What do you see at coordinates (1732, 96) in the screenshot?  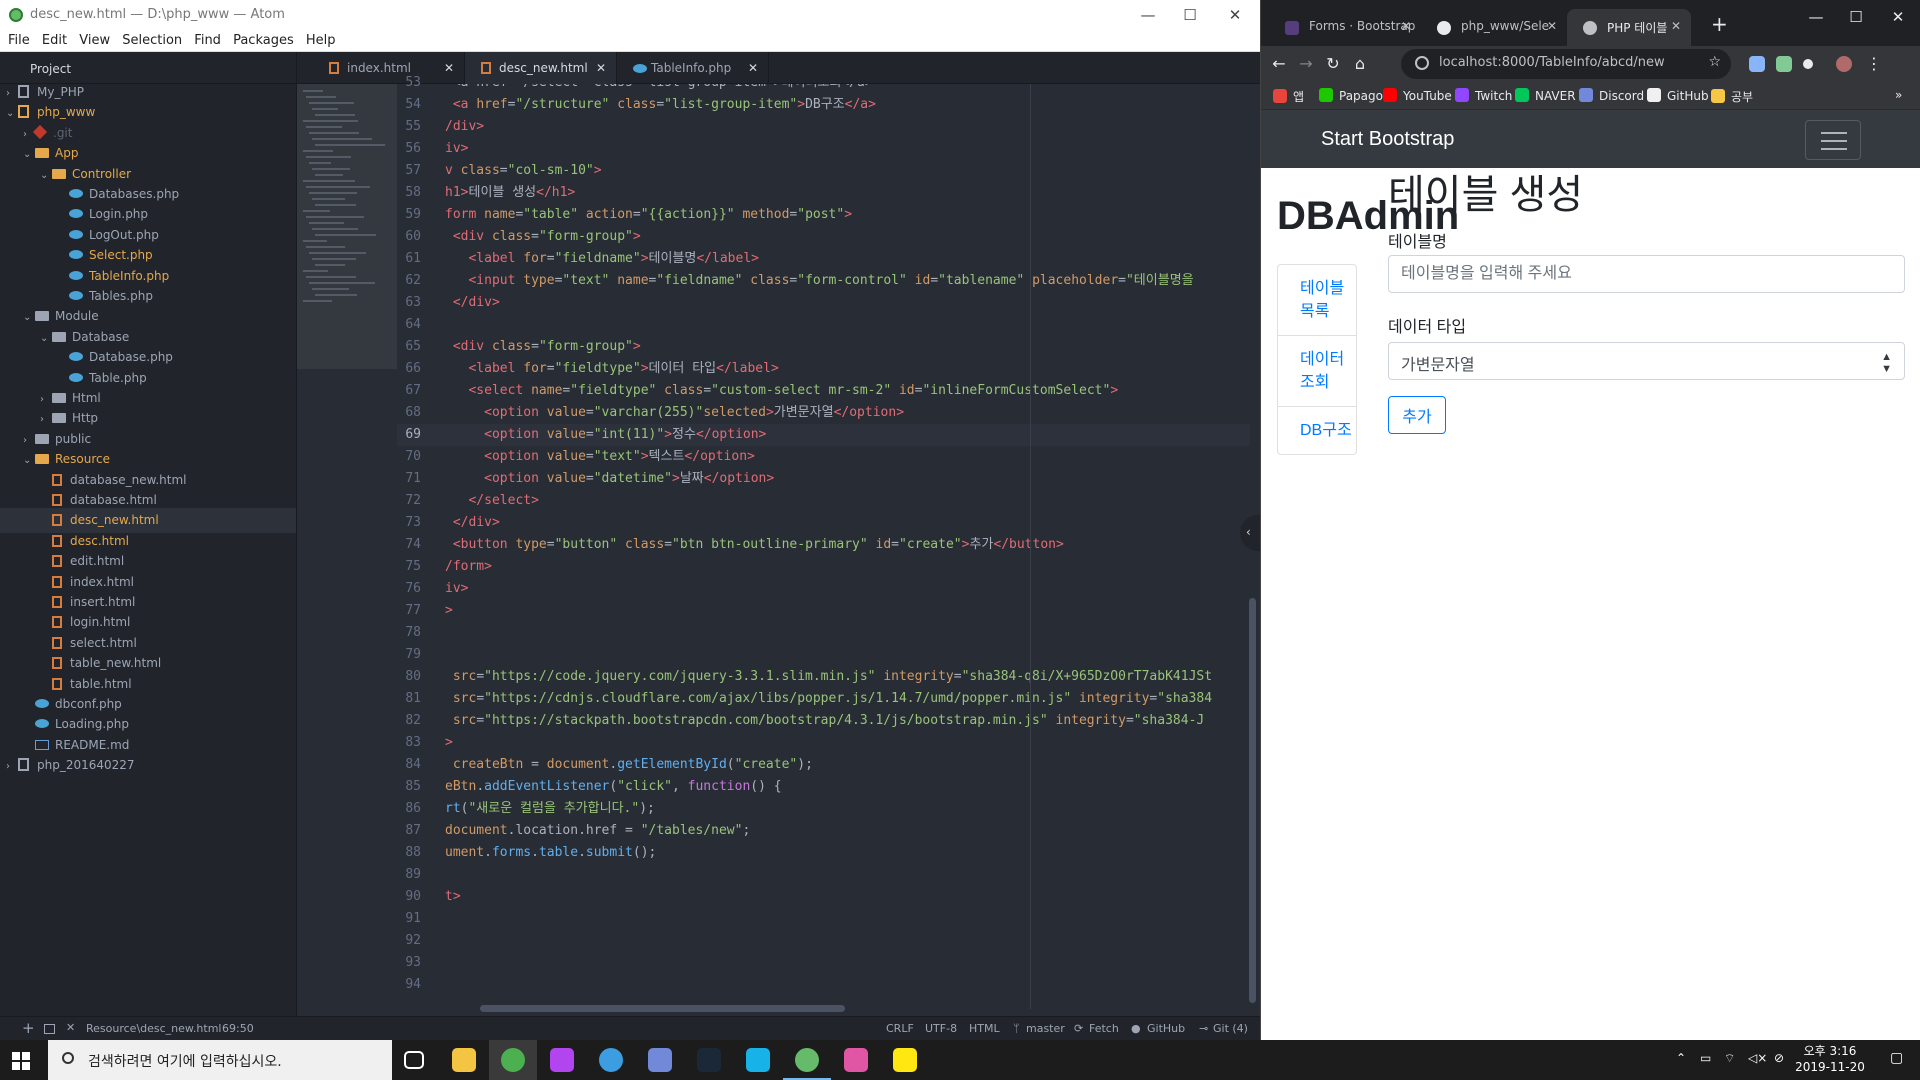 I see `bookmark-item: 공부` at bounding box center [1732, 96].